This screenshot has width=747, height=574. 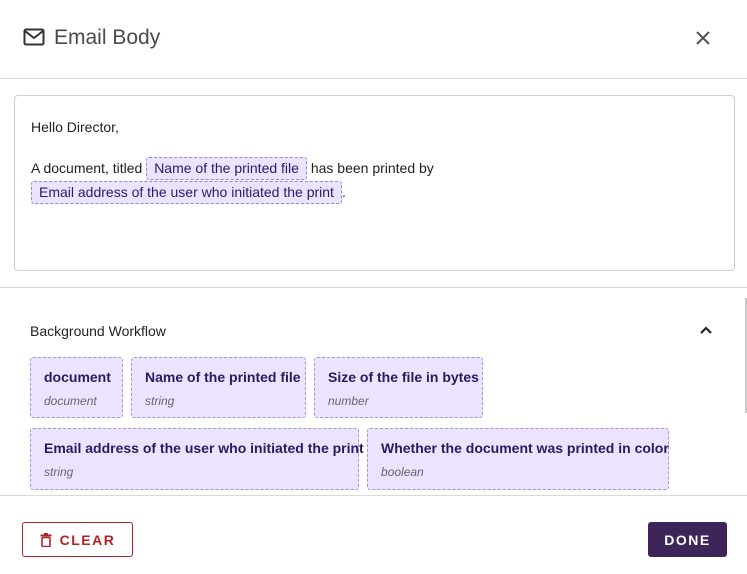 I want to click on done-button: DONE, so click(x=687, y=539).